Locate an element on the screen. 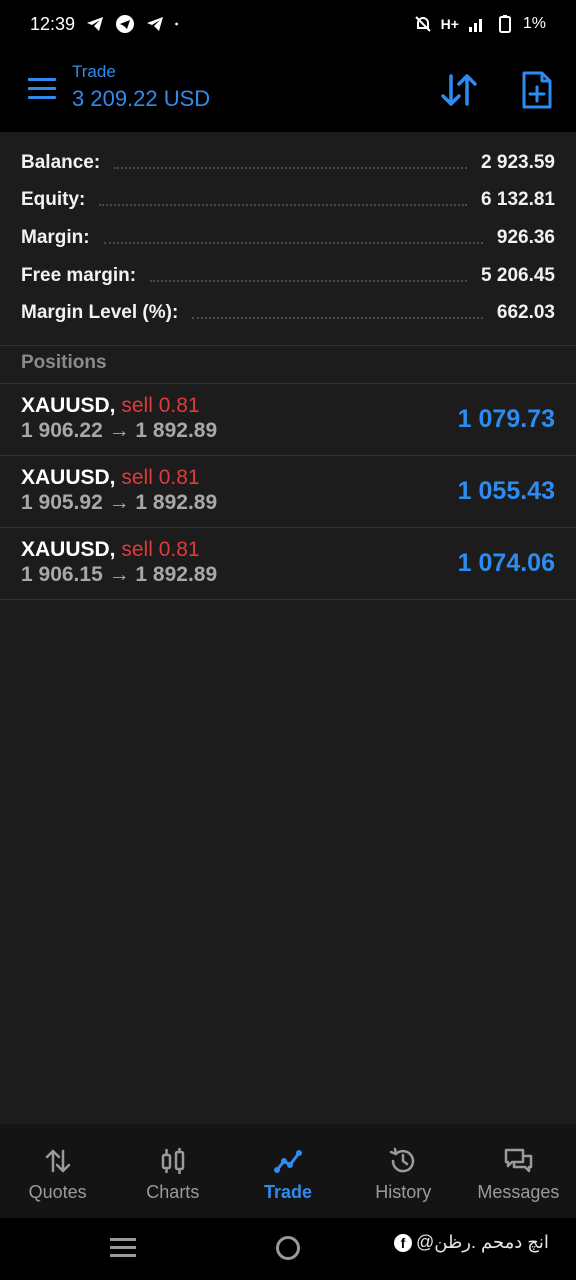 The image size is (576, 1280). app-header: Trade 3 209.22 USD is located at coordinates (288, 90).